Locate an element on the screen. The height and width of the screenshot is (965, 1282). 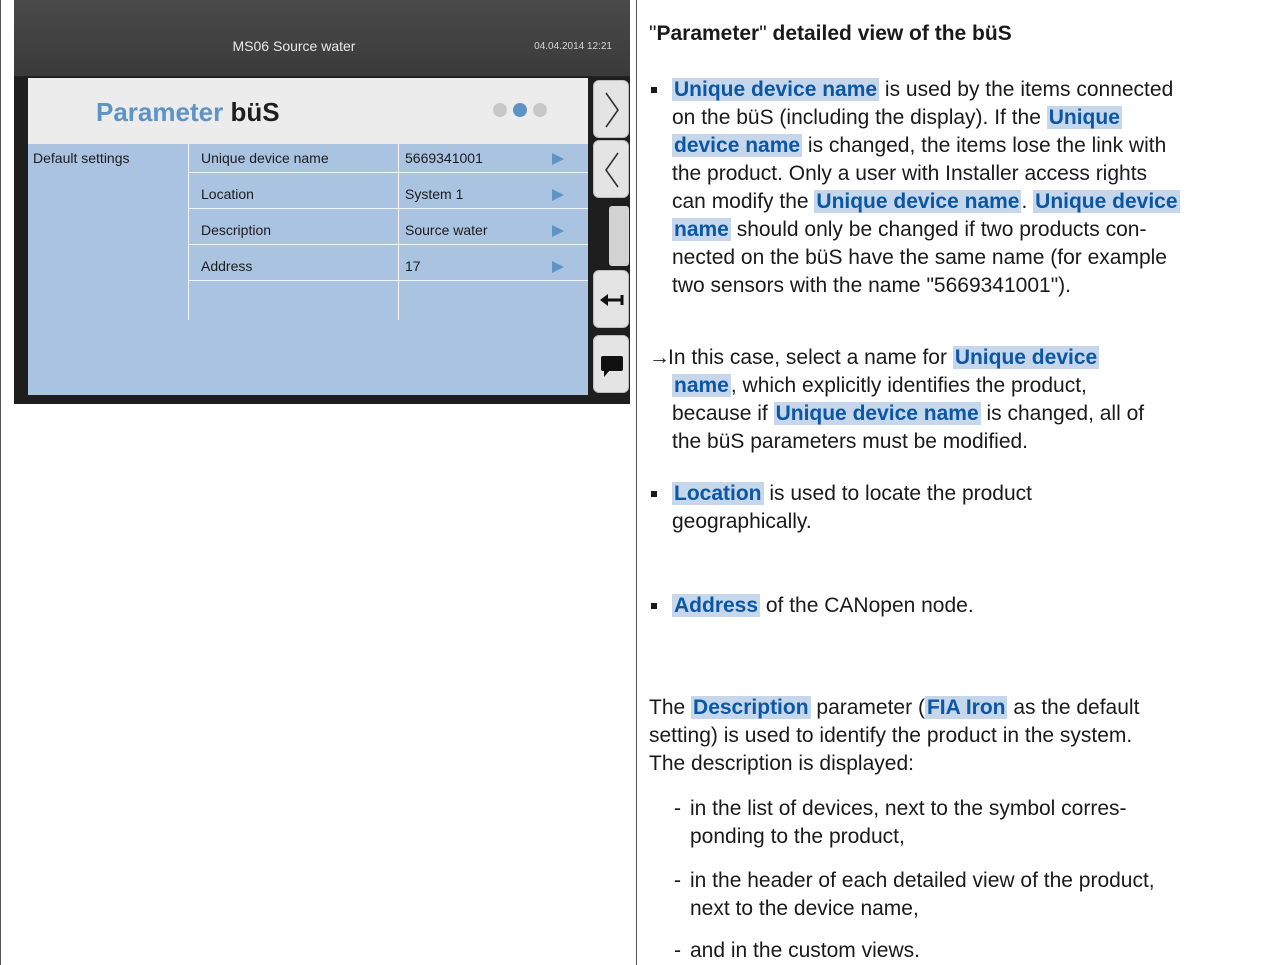
highlight-term: device name is located at coordinates (737, 145).